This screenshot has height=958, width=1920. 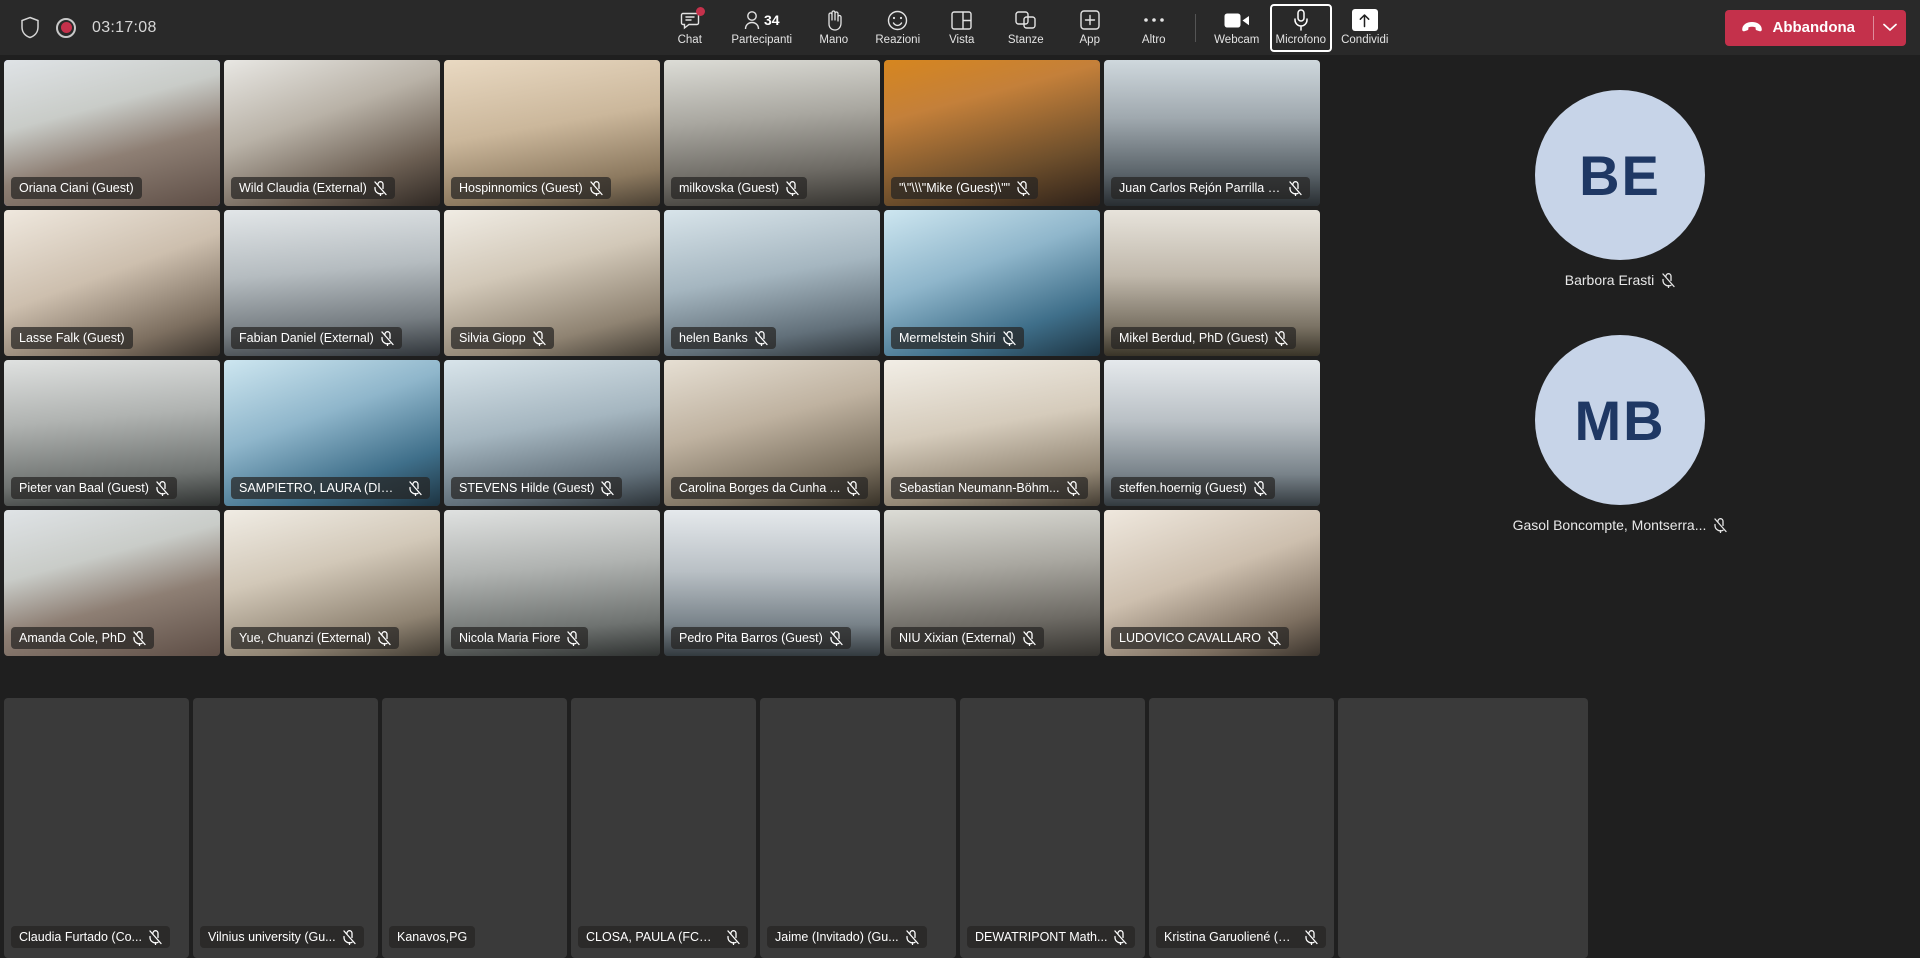 What do you see at coordinates (1365, 28) in the screenshot?
I see `share-button: Condividi` at bounding box center [1365, 28].